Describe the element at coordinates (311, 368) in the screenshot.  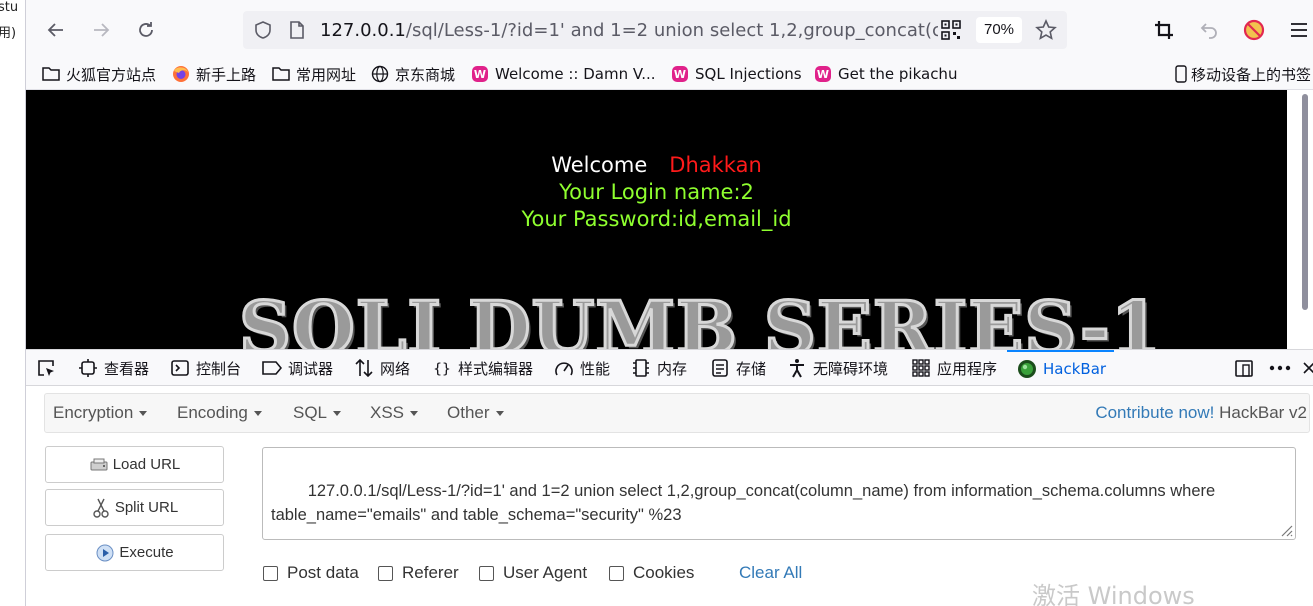
I see `tab-label: 调试器` at that location.